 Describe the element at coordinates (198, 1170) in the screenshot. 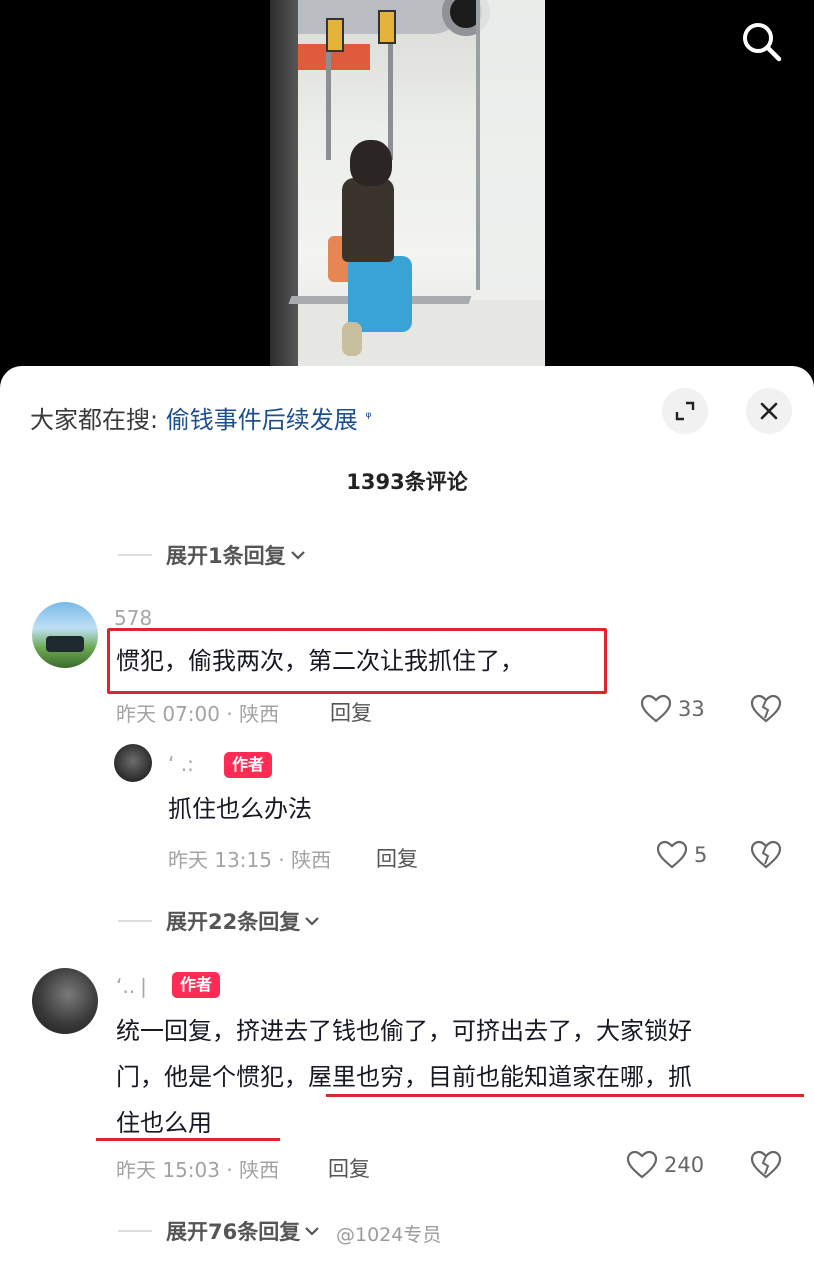

I see `comment-meta: 昨天 15:03 · 陕西` at that location.